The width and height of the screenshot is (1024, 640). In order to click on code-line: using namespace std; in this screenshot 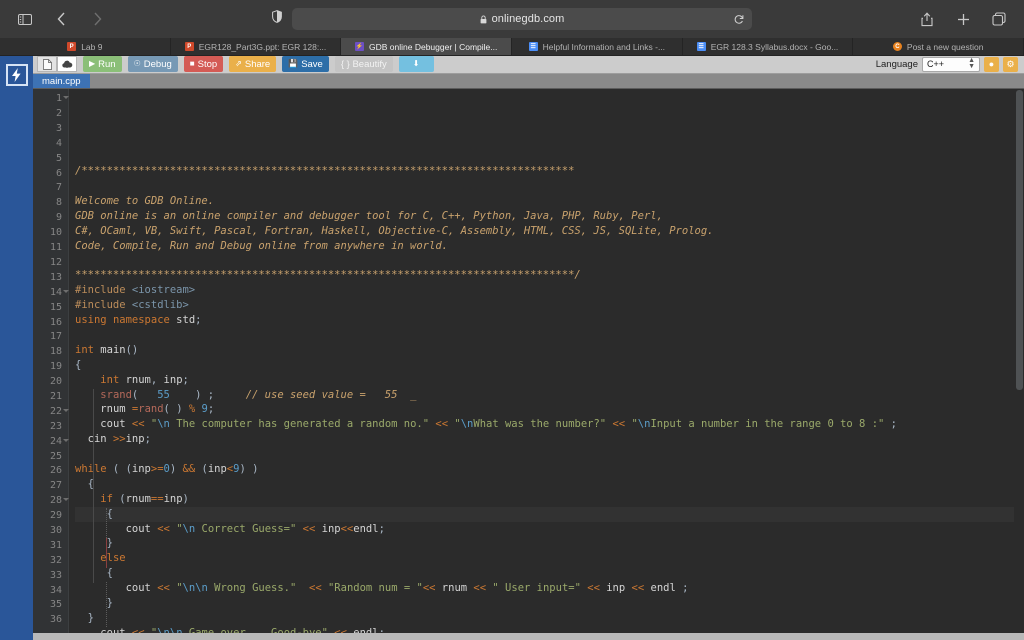, I will do `click(549, 320)`.